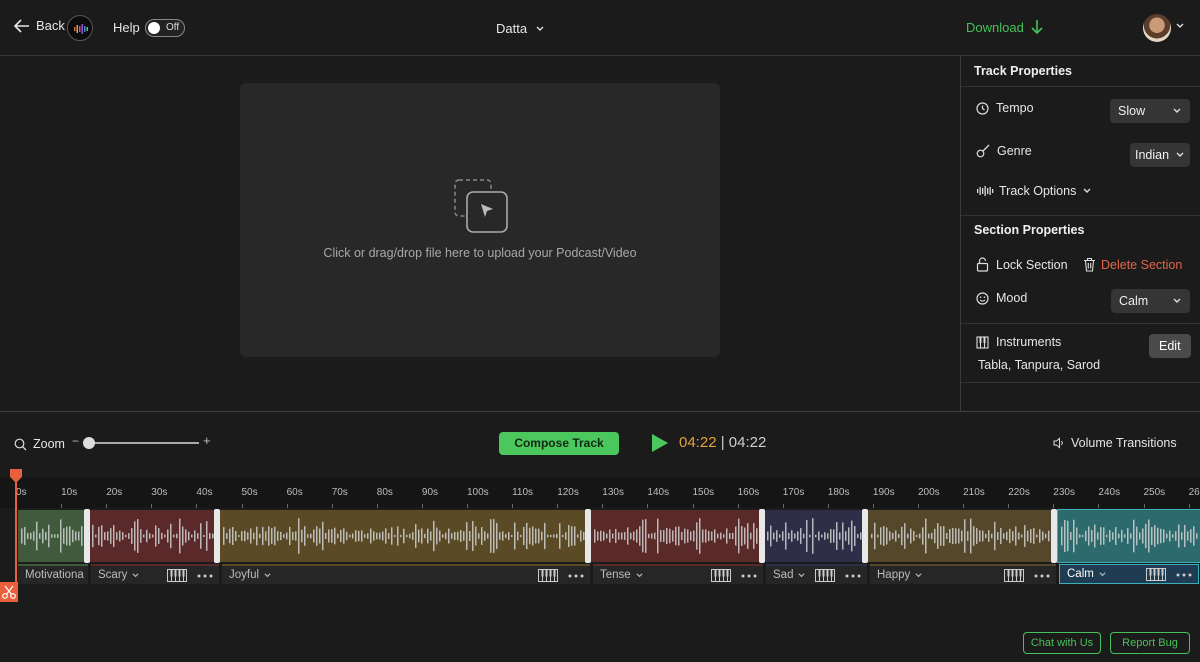 The height and width of the screenshot is (662, 1200). What do you see at coordinates (974, 492) in the screenshot?
I see `ruler-tick-label: 210s` at bounding box center [974, 492].